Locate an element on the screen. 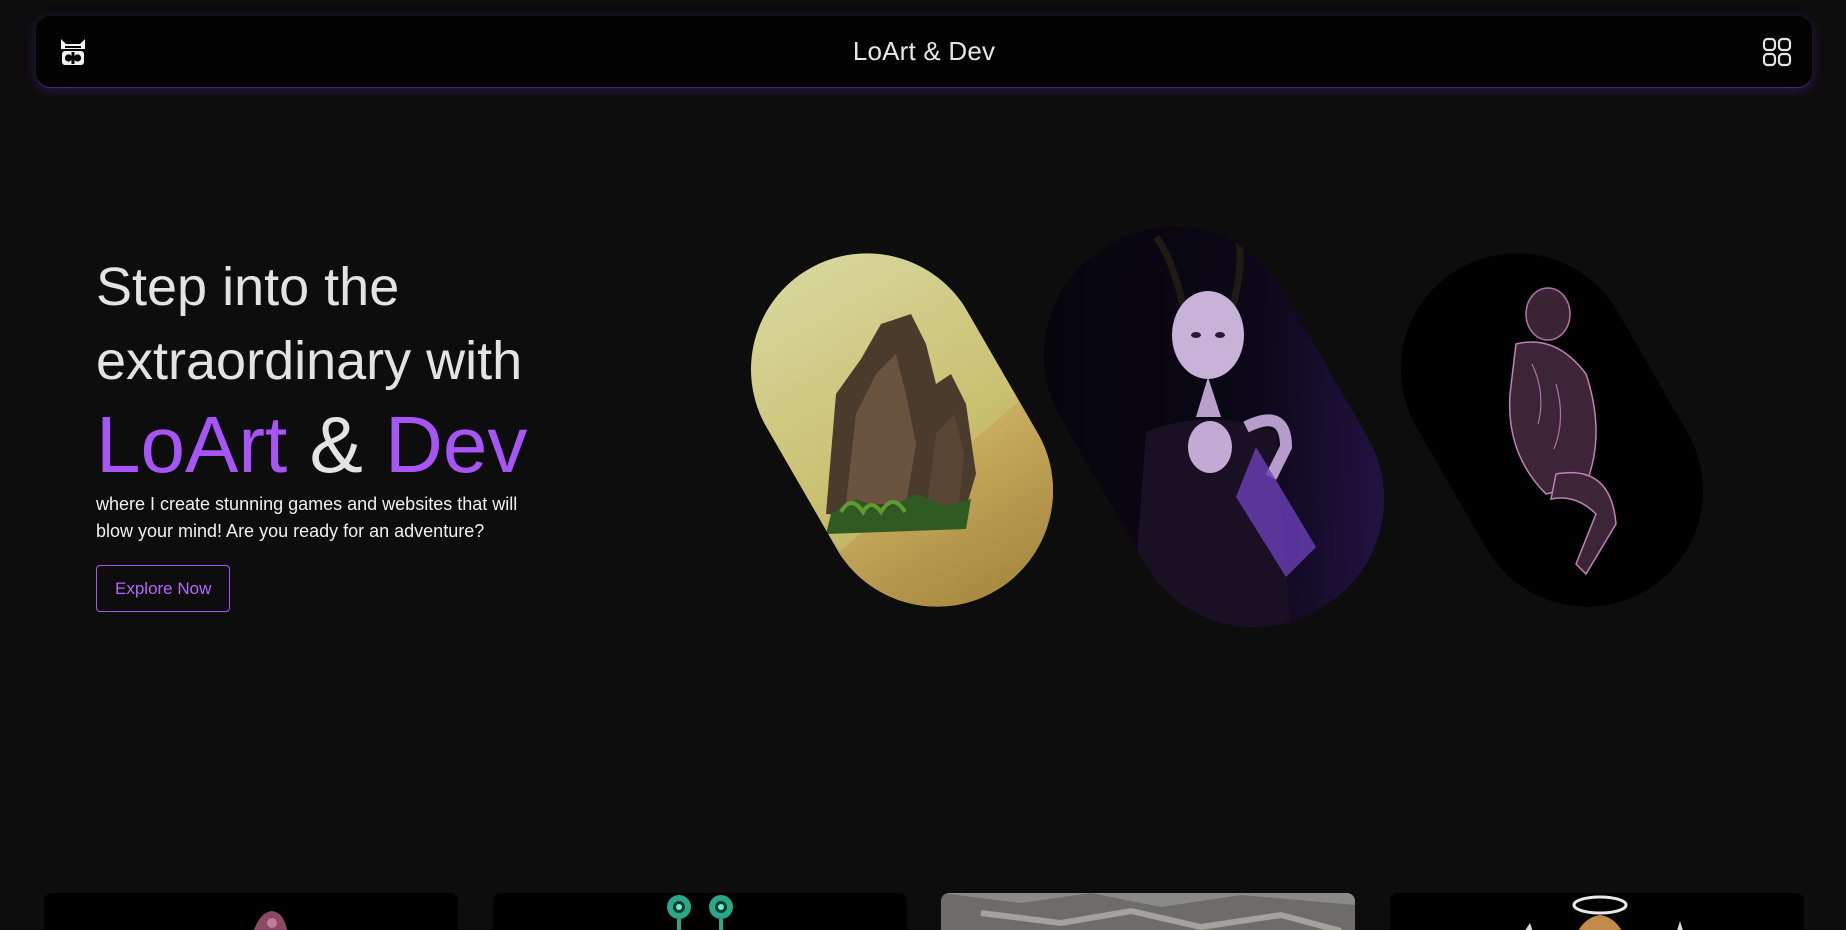 The image size is (1846, 930). gallery-pill-rock-landscape is located at coordinates (902, 430).